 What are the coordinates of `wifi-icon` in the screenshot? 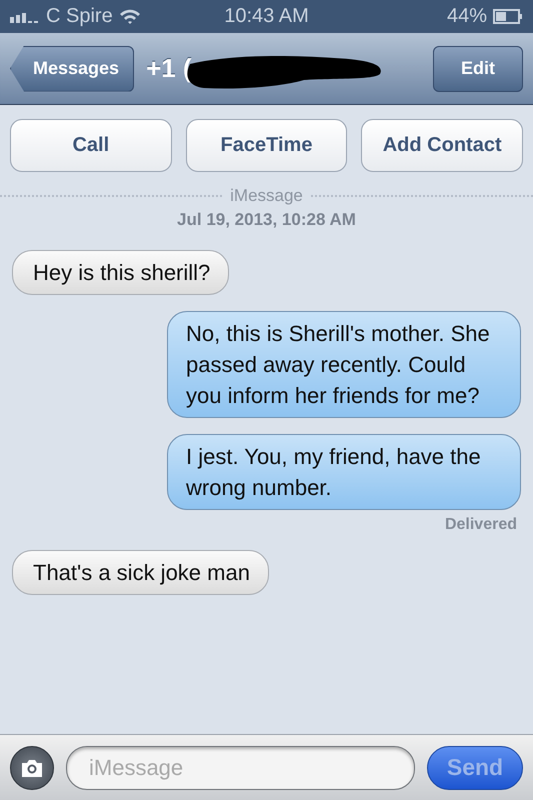 It's located at (129, 16).